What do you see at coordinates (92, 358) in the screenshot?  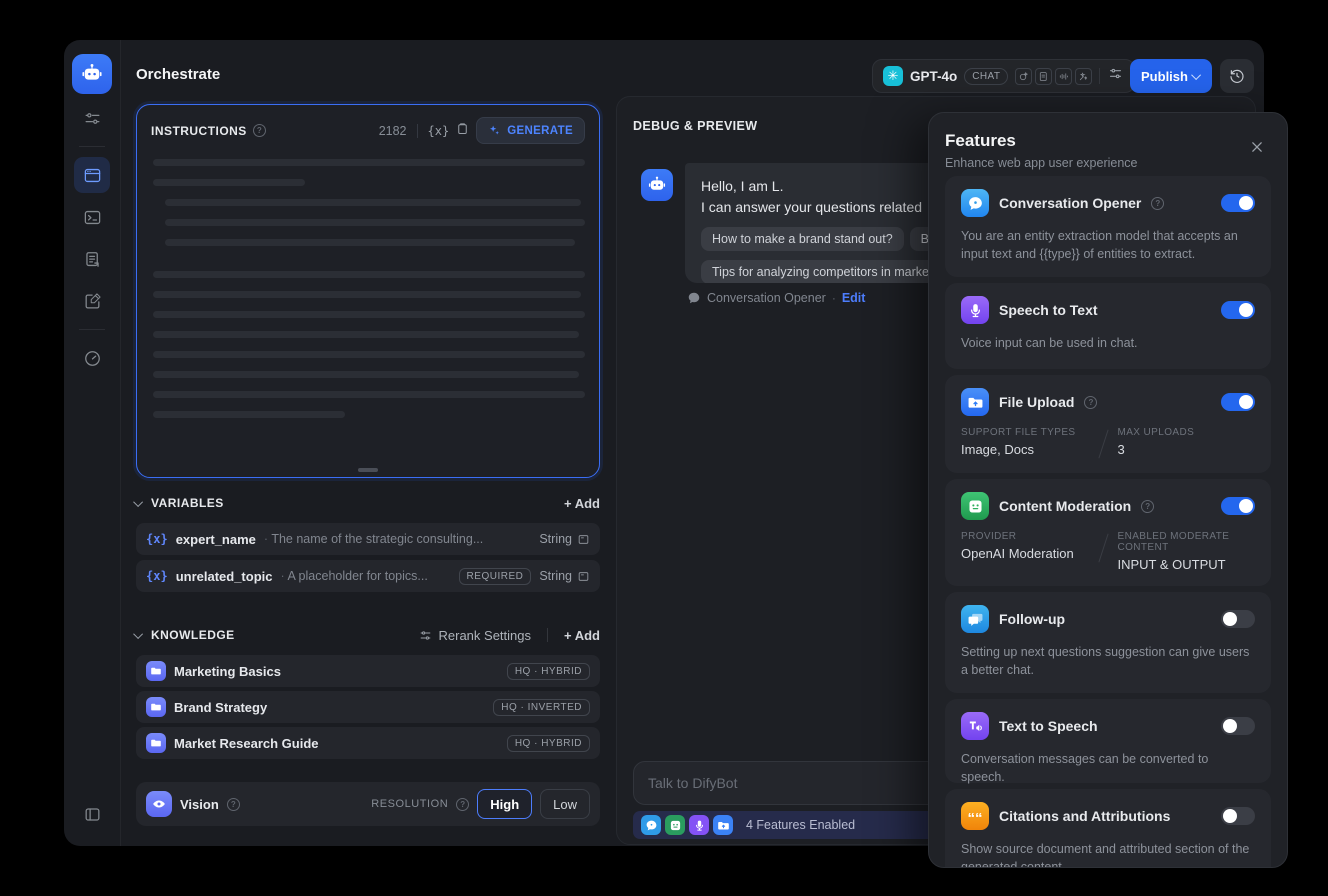 I see `sidebar-item-monitoring` at bounding box center [92, 358].